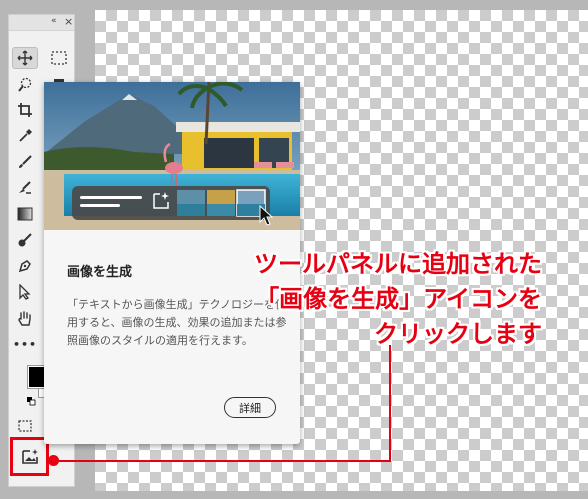 This screenshot has width=588, height=499. I want to click on tooltip-title: 画像を生成, so click(100, 272).